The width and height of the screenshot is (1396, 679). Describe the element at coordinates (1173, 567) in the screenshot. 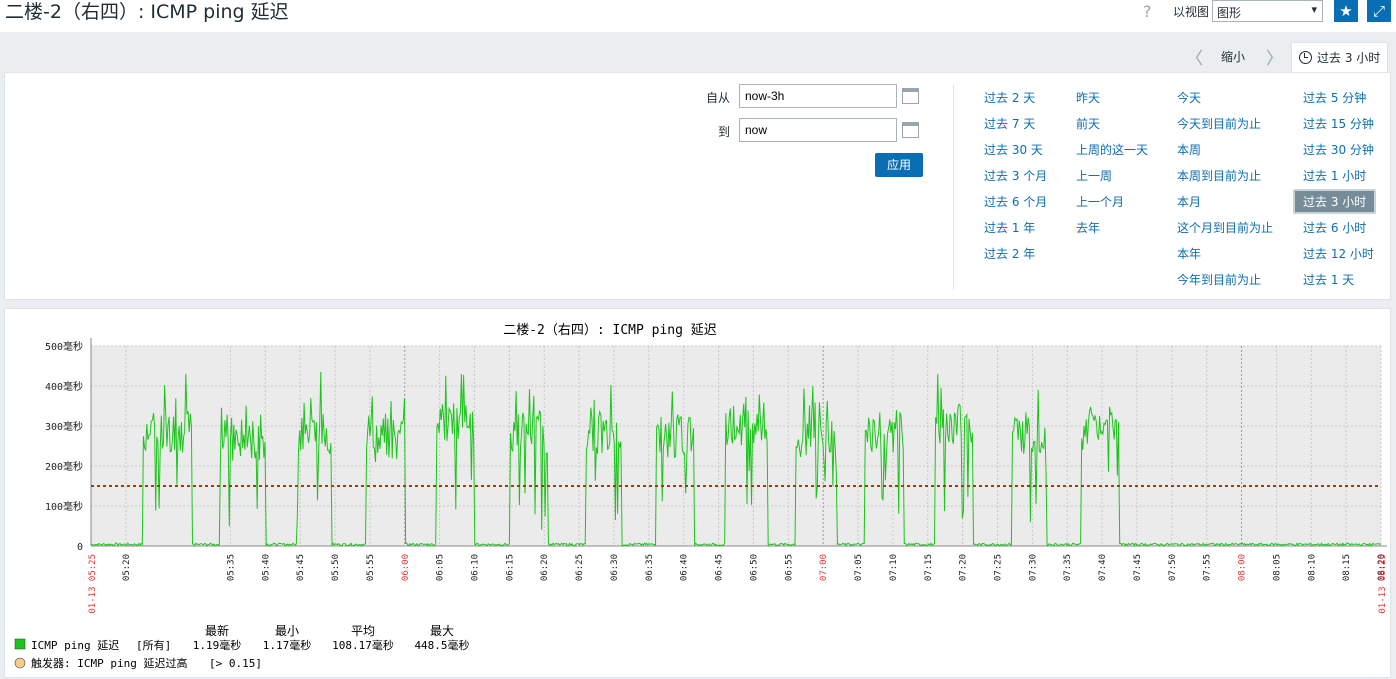

I see `x-tick-label: 07:50` at that location.